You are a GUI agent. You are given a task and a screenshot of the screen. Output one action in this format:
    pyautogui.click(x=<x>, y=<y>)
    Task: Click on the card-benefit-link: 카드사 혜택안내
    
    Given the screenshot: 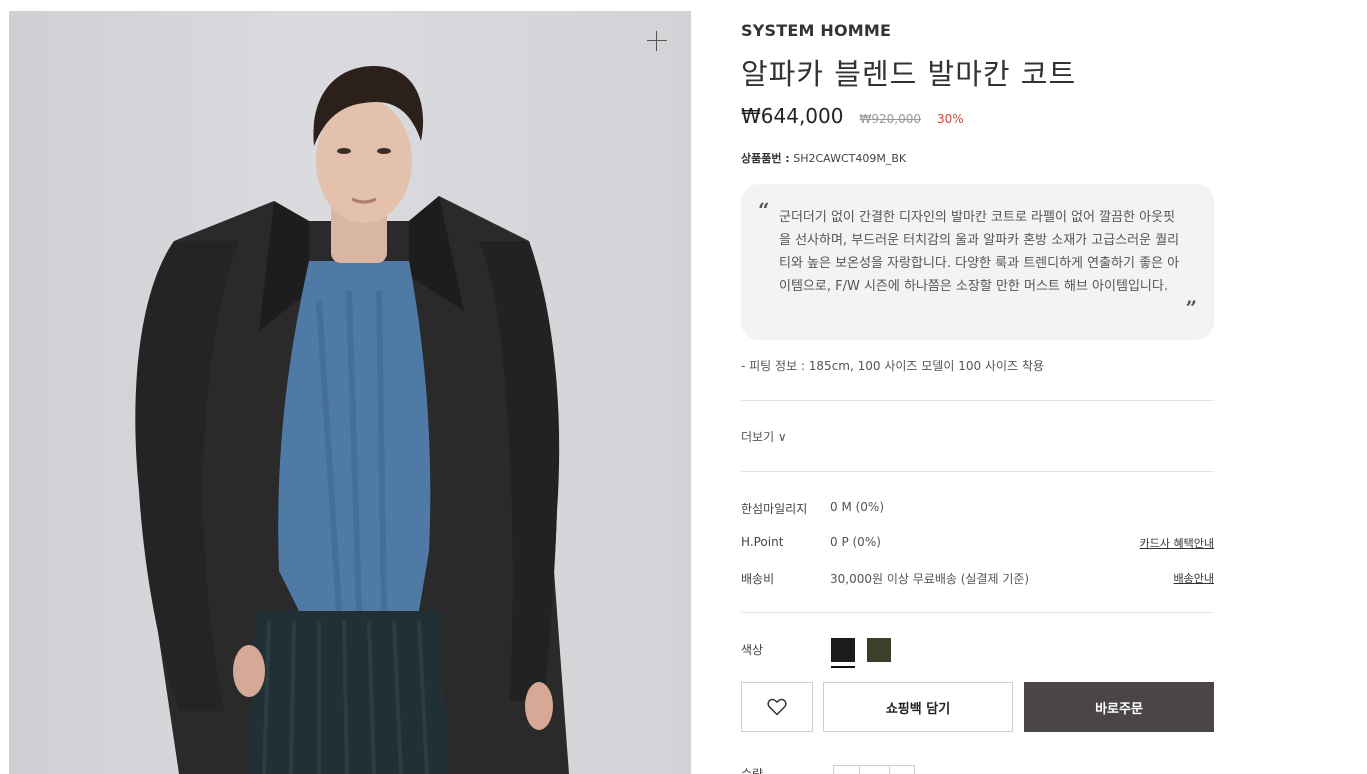 What is the action you would take?
    pyautogui.click(x=1177, y=543)
    